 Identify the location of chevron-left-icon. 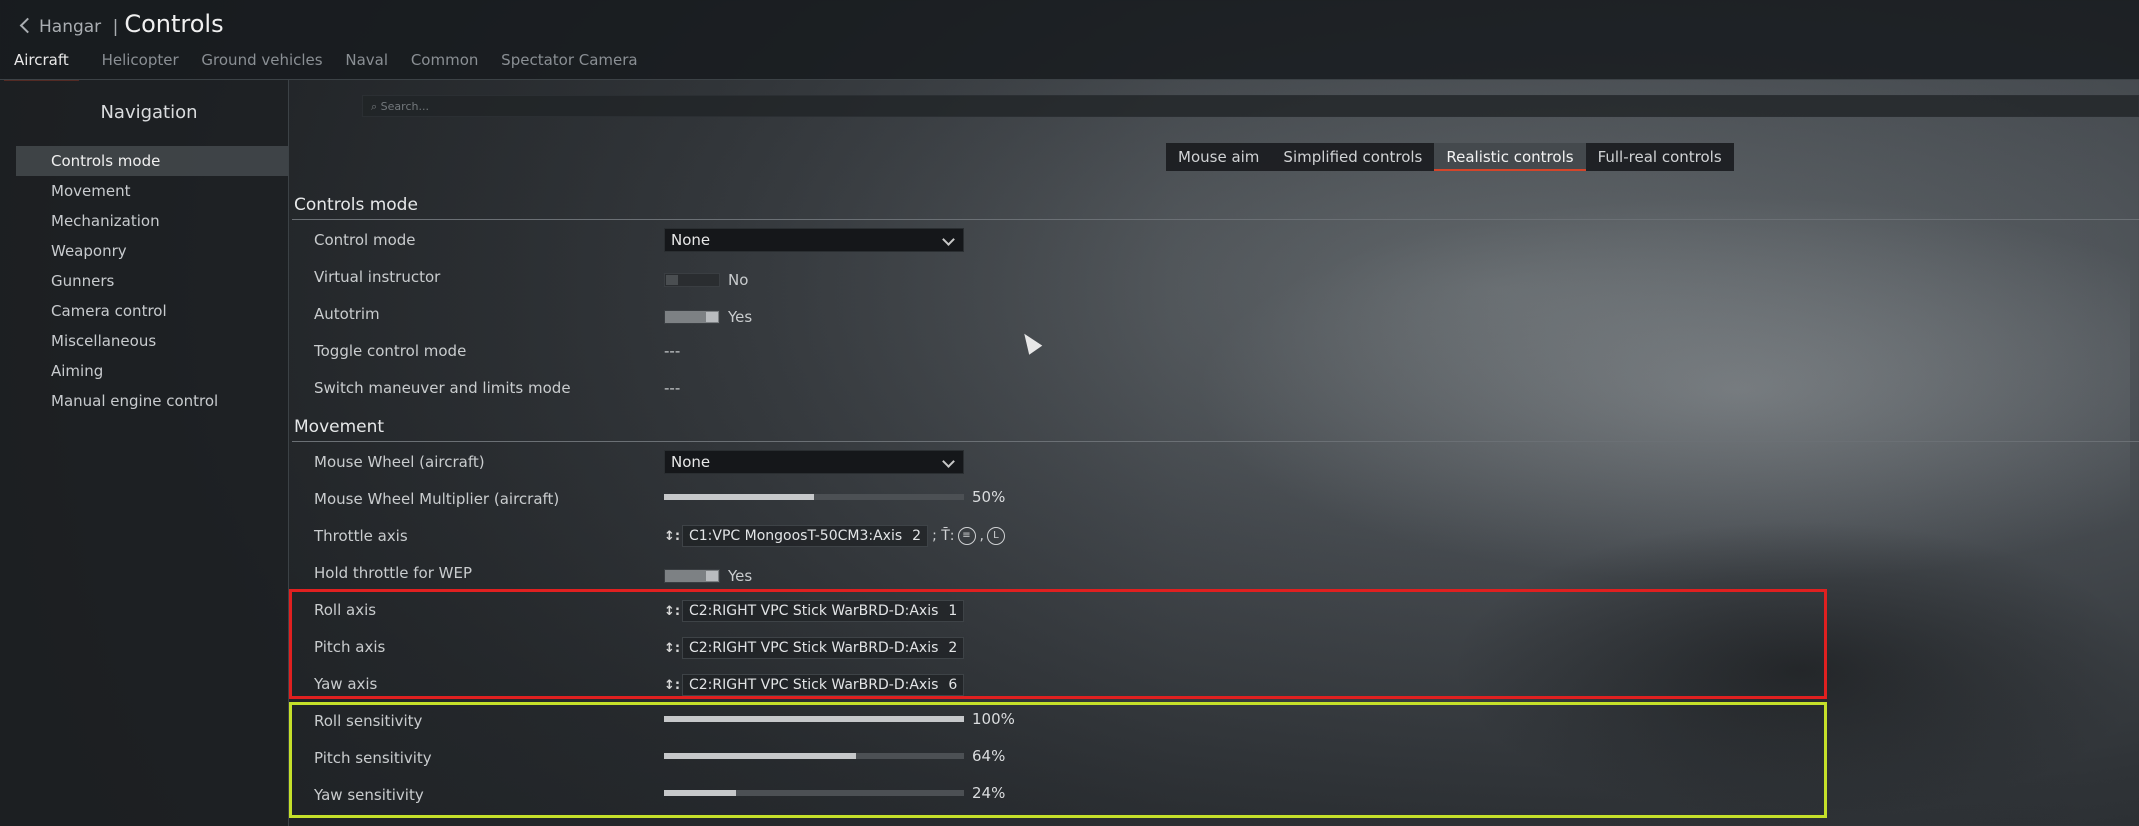
(27, 25).